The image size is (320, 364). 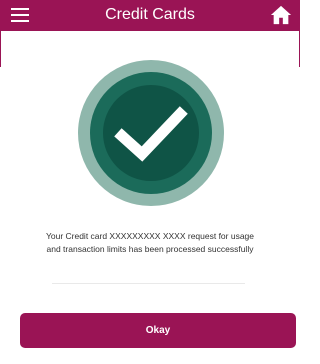 I want to click on left-border-line, so click(x=0, y=49).